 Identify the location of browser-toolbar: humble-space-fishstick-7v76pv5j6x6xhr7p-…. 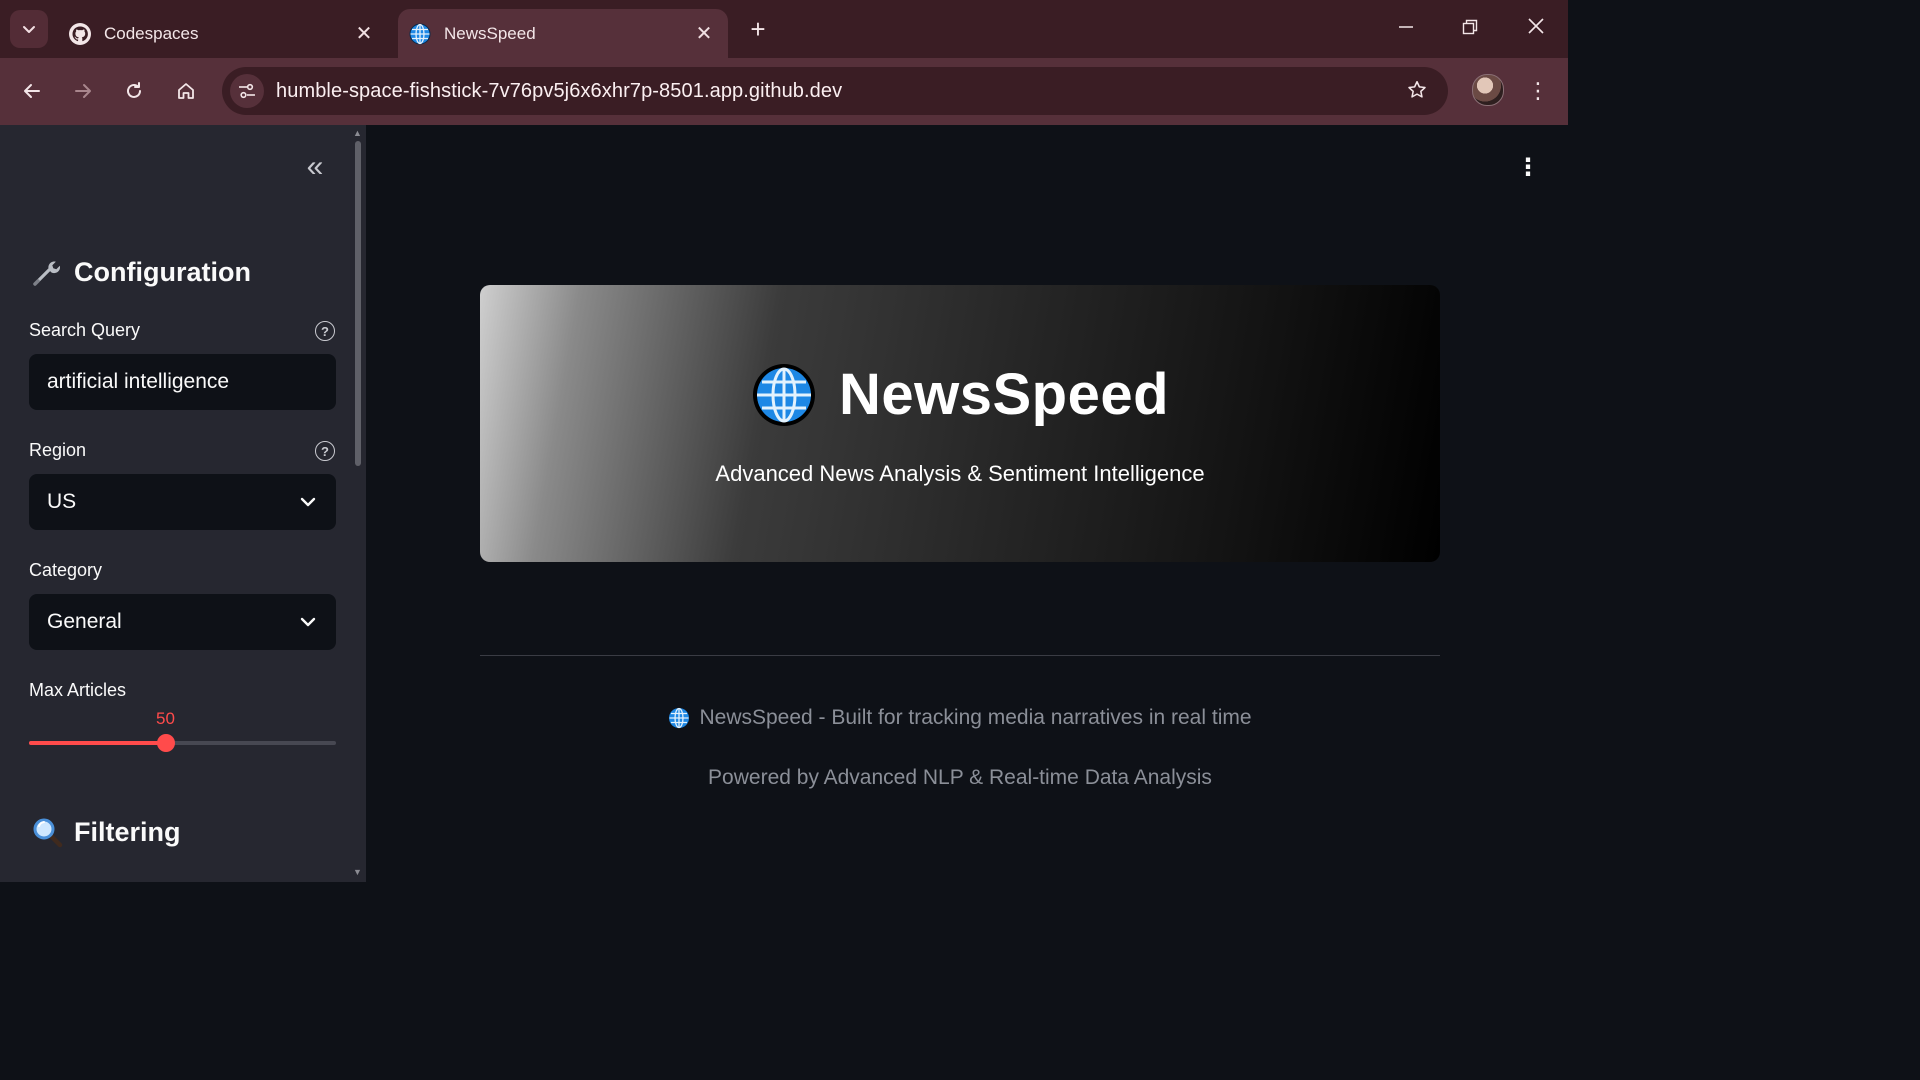
(784, 91).